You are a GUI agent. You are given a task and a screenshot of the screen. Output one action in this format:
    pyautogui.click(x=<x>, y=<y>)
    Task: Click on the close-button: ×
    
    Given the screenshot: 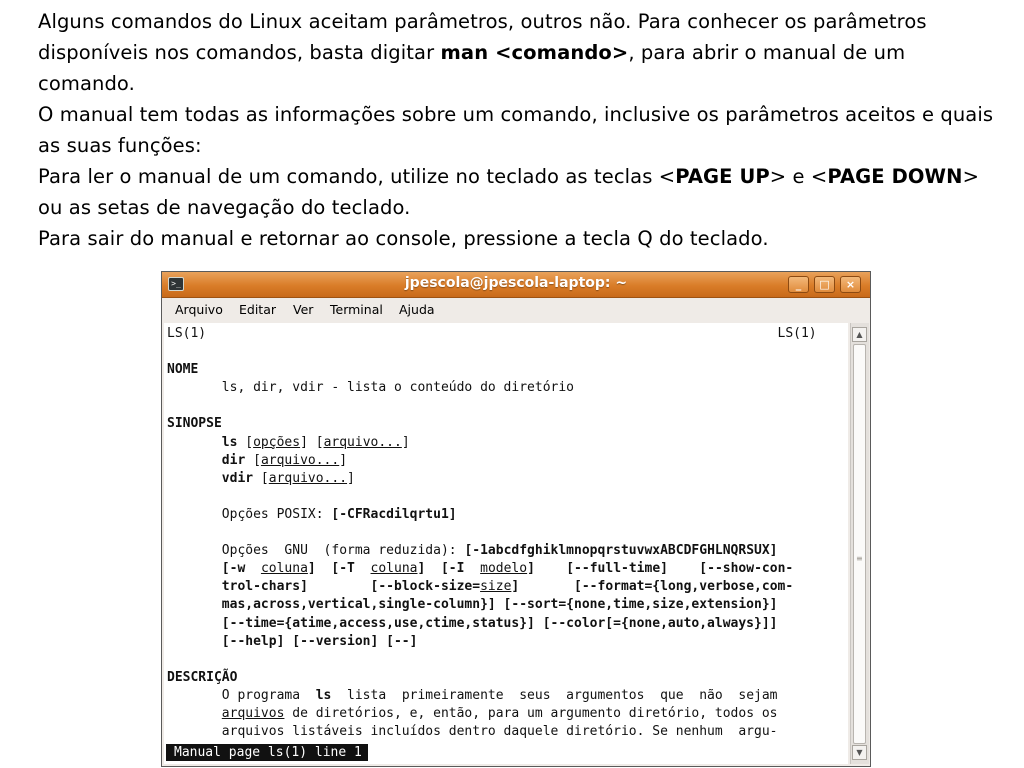 What is the action you would take?
    pyautogui.click(x=850, y=284)
    